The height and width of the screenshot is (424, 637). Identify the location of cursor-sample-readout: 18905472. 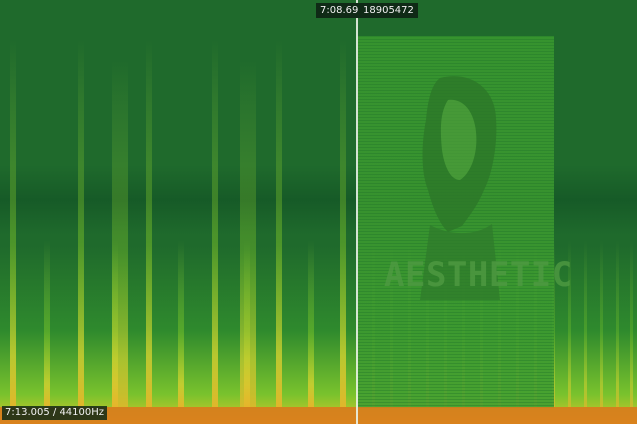
(388, 10).